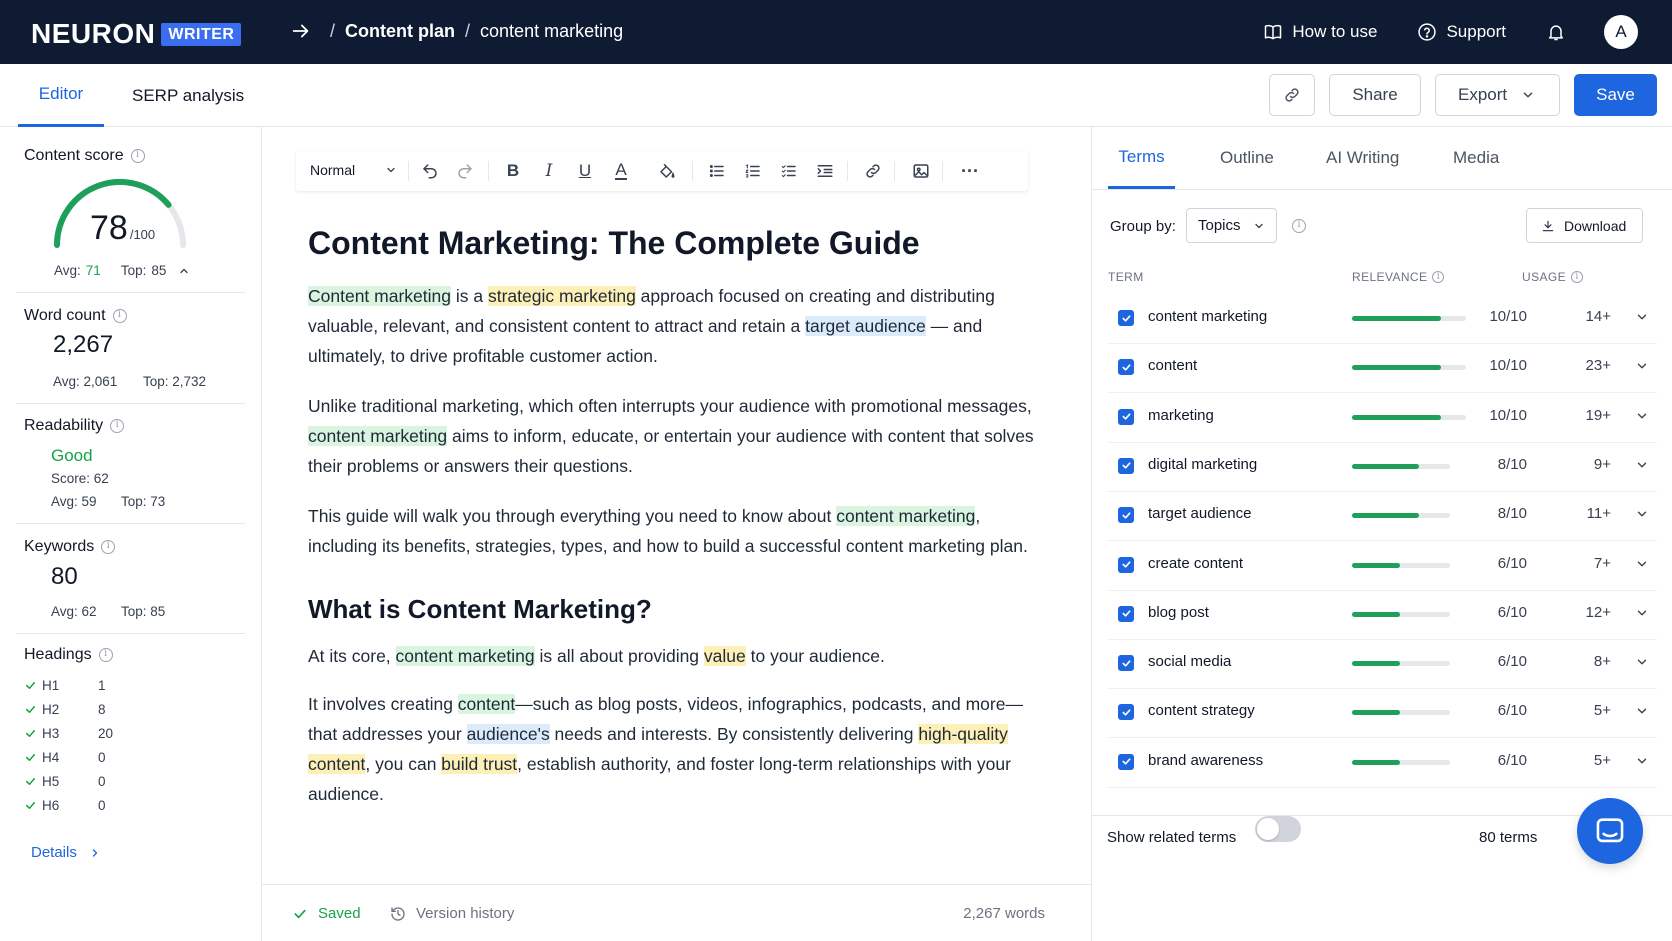 The image size is (1672, 941). I want to click on relevance-bar, so click(1401, 516).